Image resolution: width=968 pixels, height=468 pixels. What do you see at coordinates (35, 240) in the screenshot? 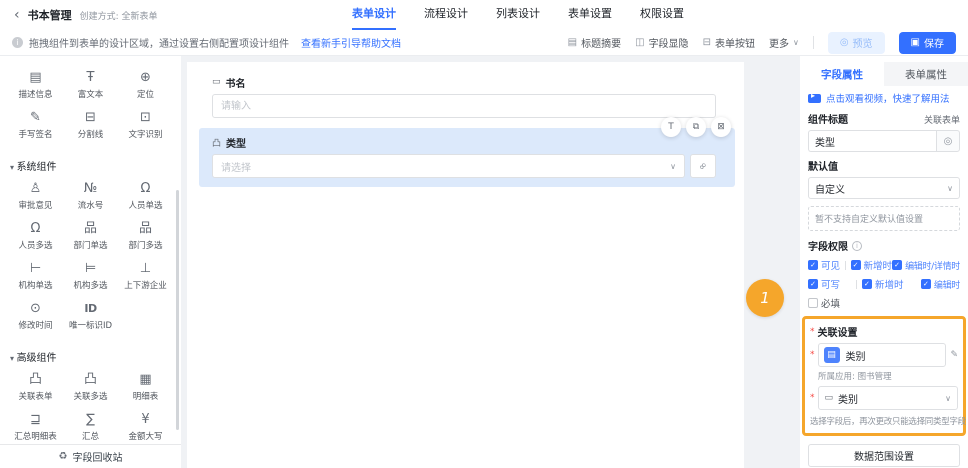
I see `palette-item-person-multi: Ω 人员多选` at bounding box center [35, 240].